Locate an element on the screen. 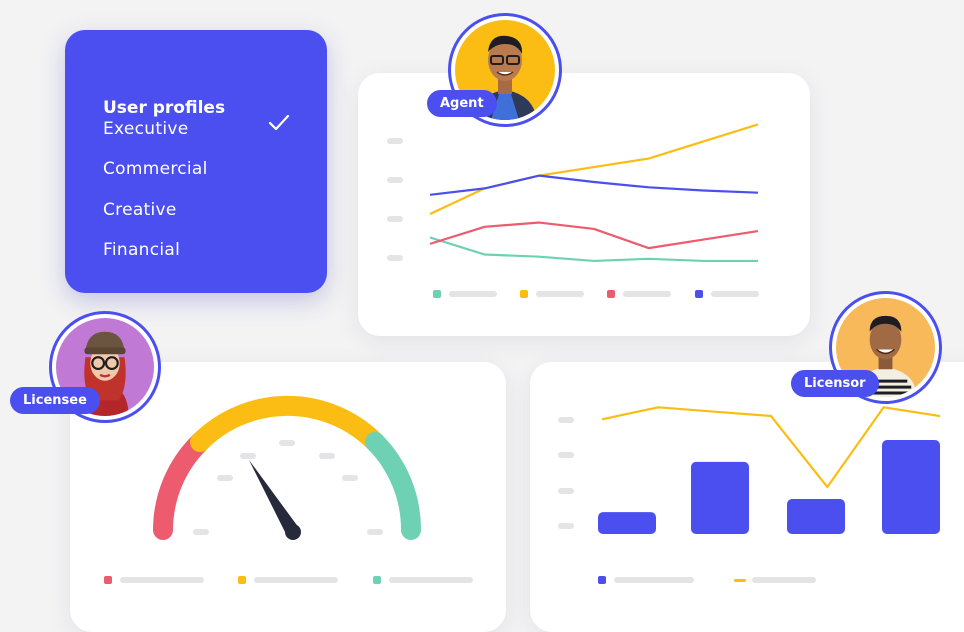  profile-item-financial: Financial is located at coordinates (141, 250).